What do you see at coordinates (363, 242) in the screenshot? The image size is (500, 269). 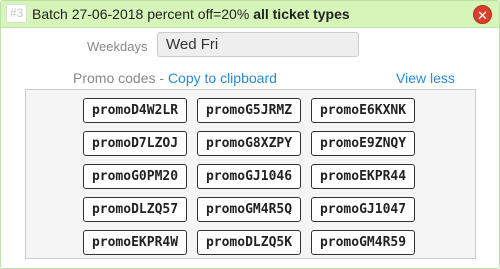 I see `promo-code-chip: promoGM4R59` at bounding box center [363, 242].